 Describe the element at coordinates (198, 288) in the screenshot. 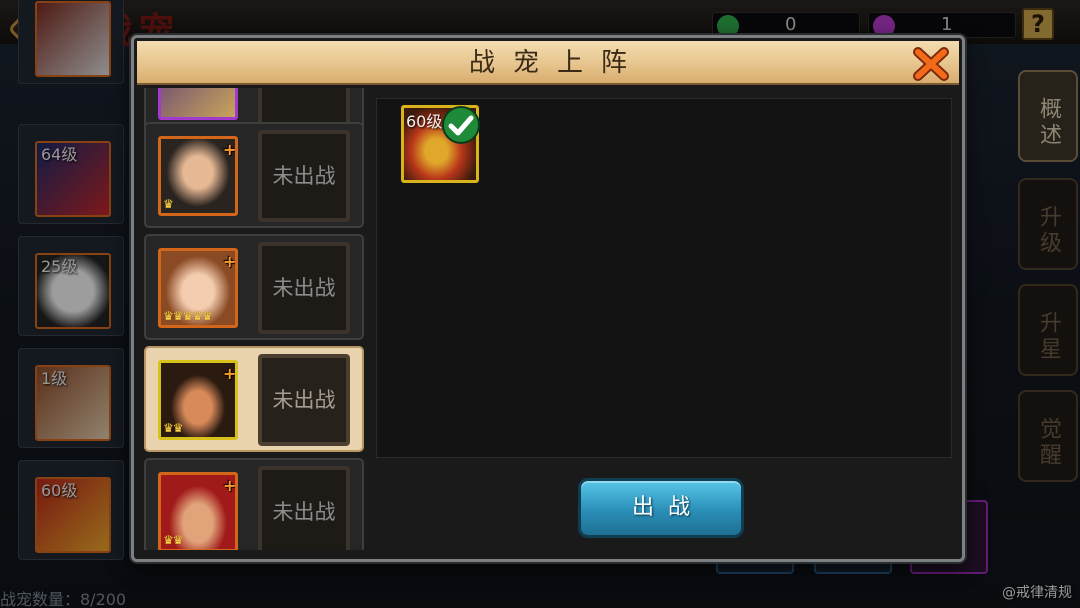

I see `hero-portrait: +4 ♛♛♛♛♛` at that location.